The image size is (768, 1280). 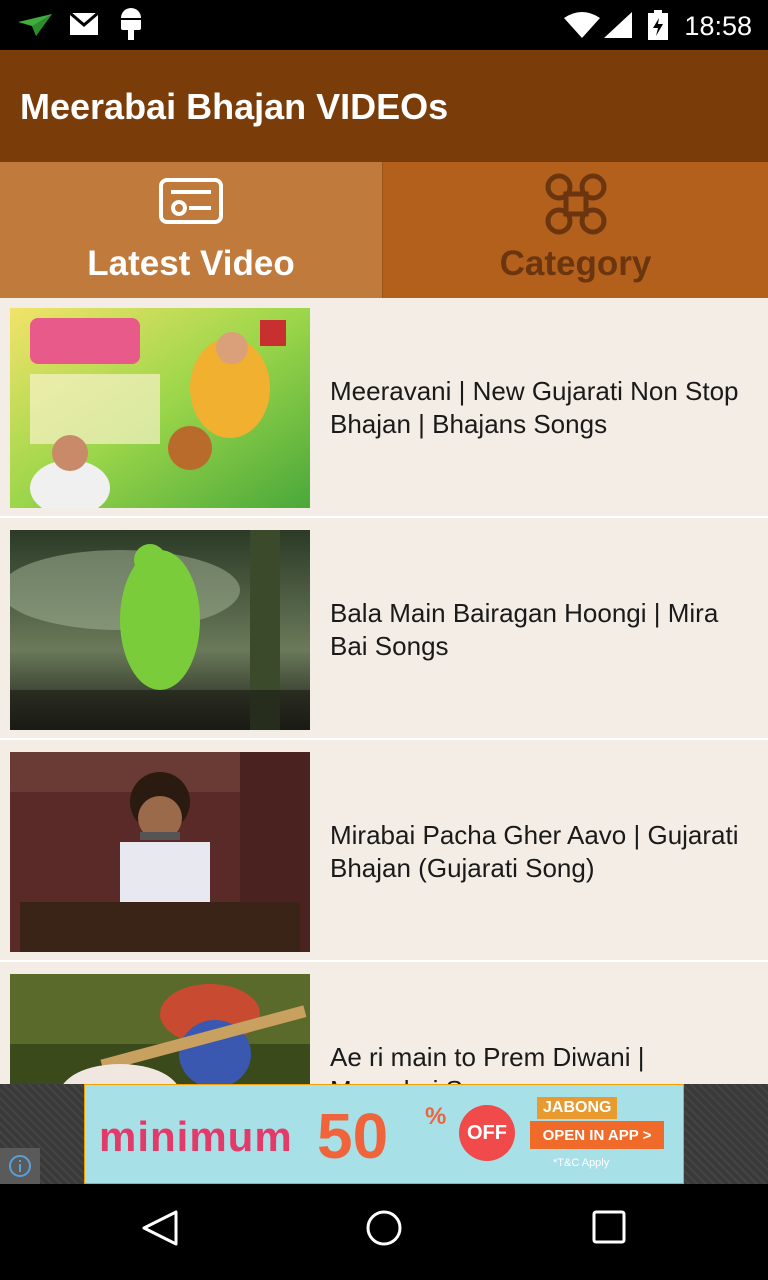 I want to click on ad-cta-button: OPEN IN APP >, so click(x=597, y=1135).